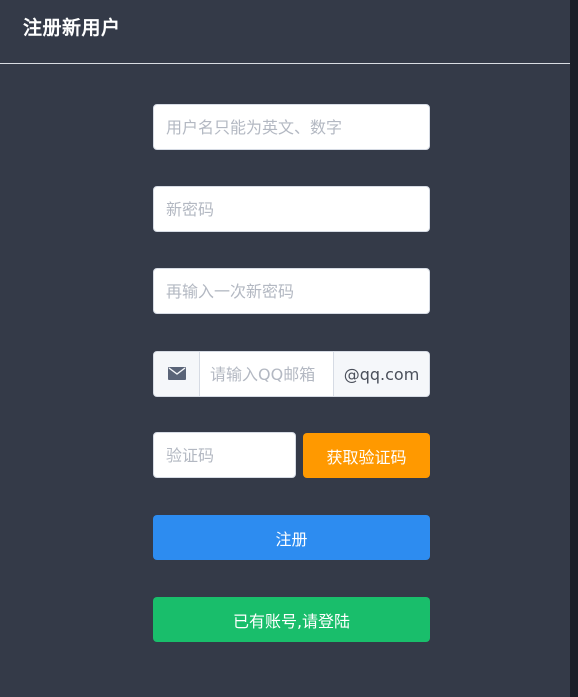 The width and height of the screenshot is (578, 697). What do you see at coordinates (224, 455) in the screenshot?
I see `verification-code-input` at bounding box center [224, 455].